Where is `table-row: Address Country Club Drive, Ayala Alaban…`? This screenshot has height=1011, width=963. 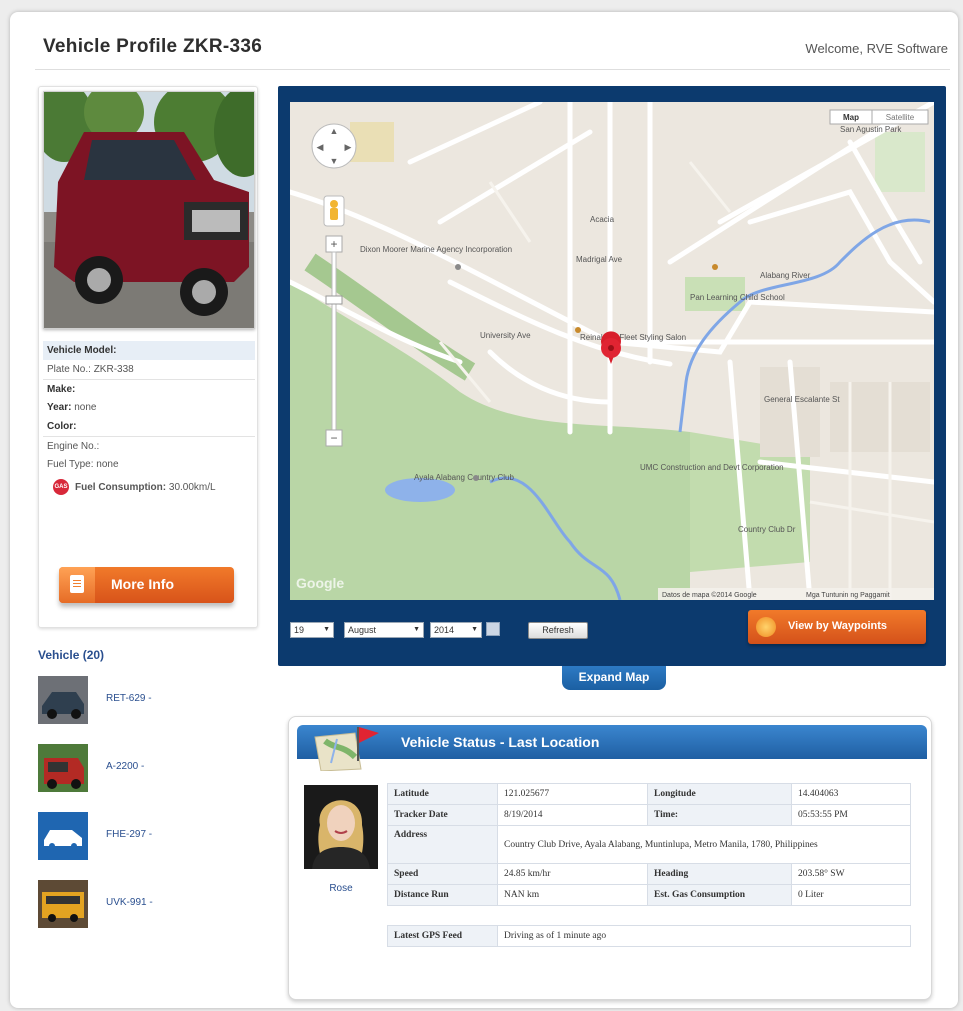 table-row: Address Country Club Drive, Ayala Alaban… is located at coordinates (649, 844).